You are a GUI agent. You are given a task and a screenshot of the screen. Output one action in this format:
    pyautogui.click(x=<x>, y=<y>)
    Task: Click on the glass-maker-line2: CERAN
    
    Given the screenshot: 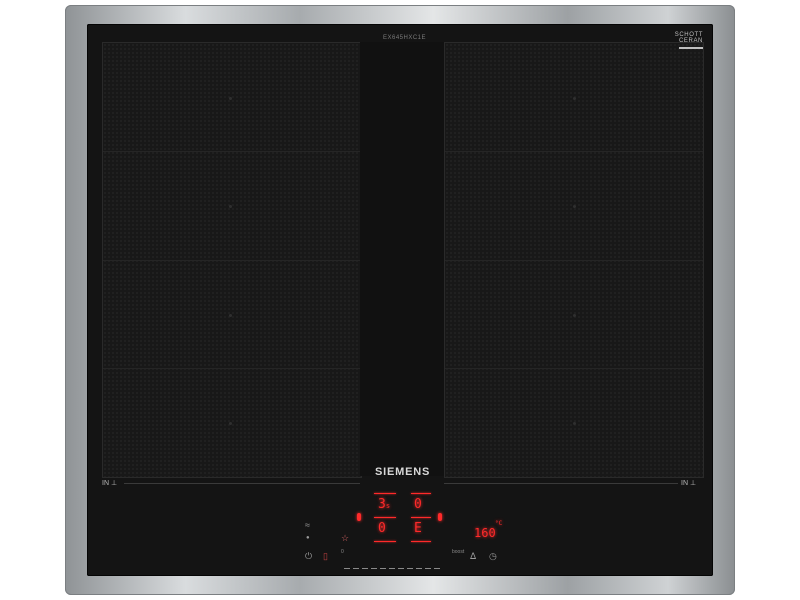 What is the action you would take?
    pyautogui.click(x=690, y=41)
    